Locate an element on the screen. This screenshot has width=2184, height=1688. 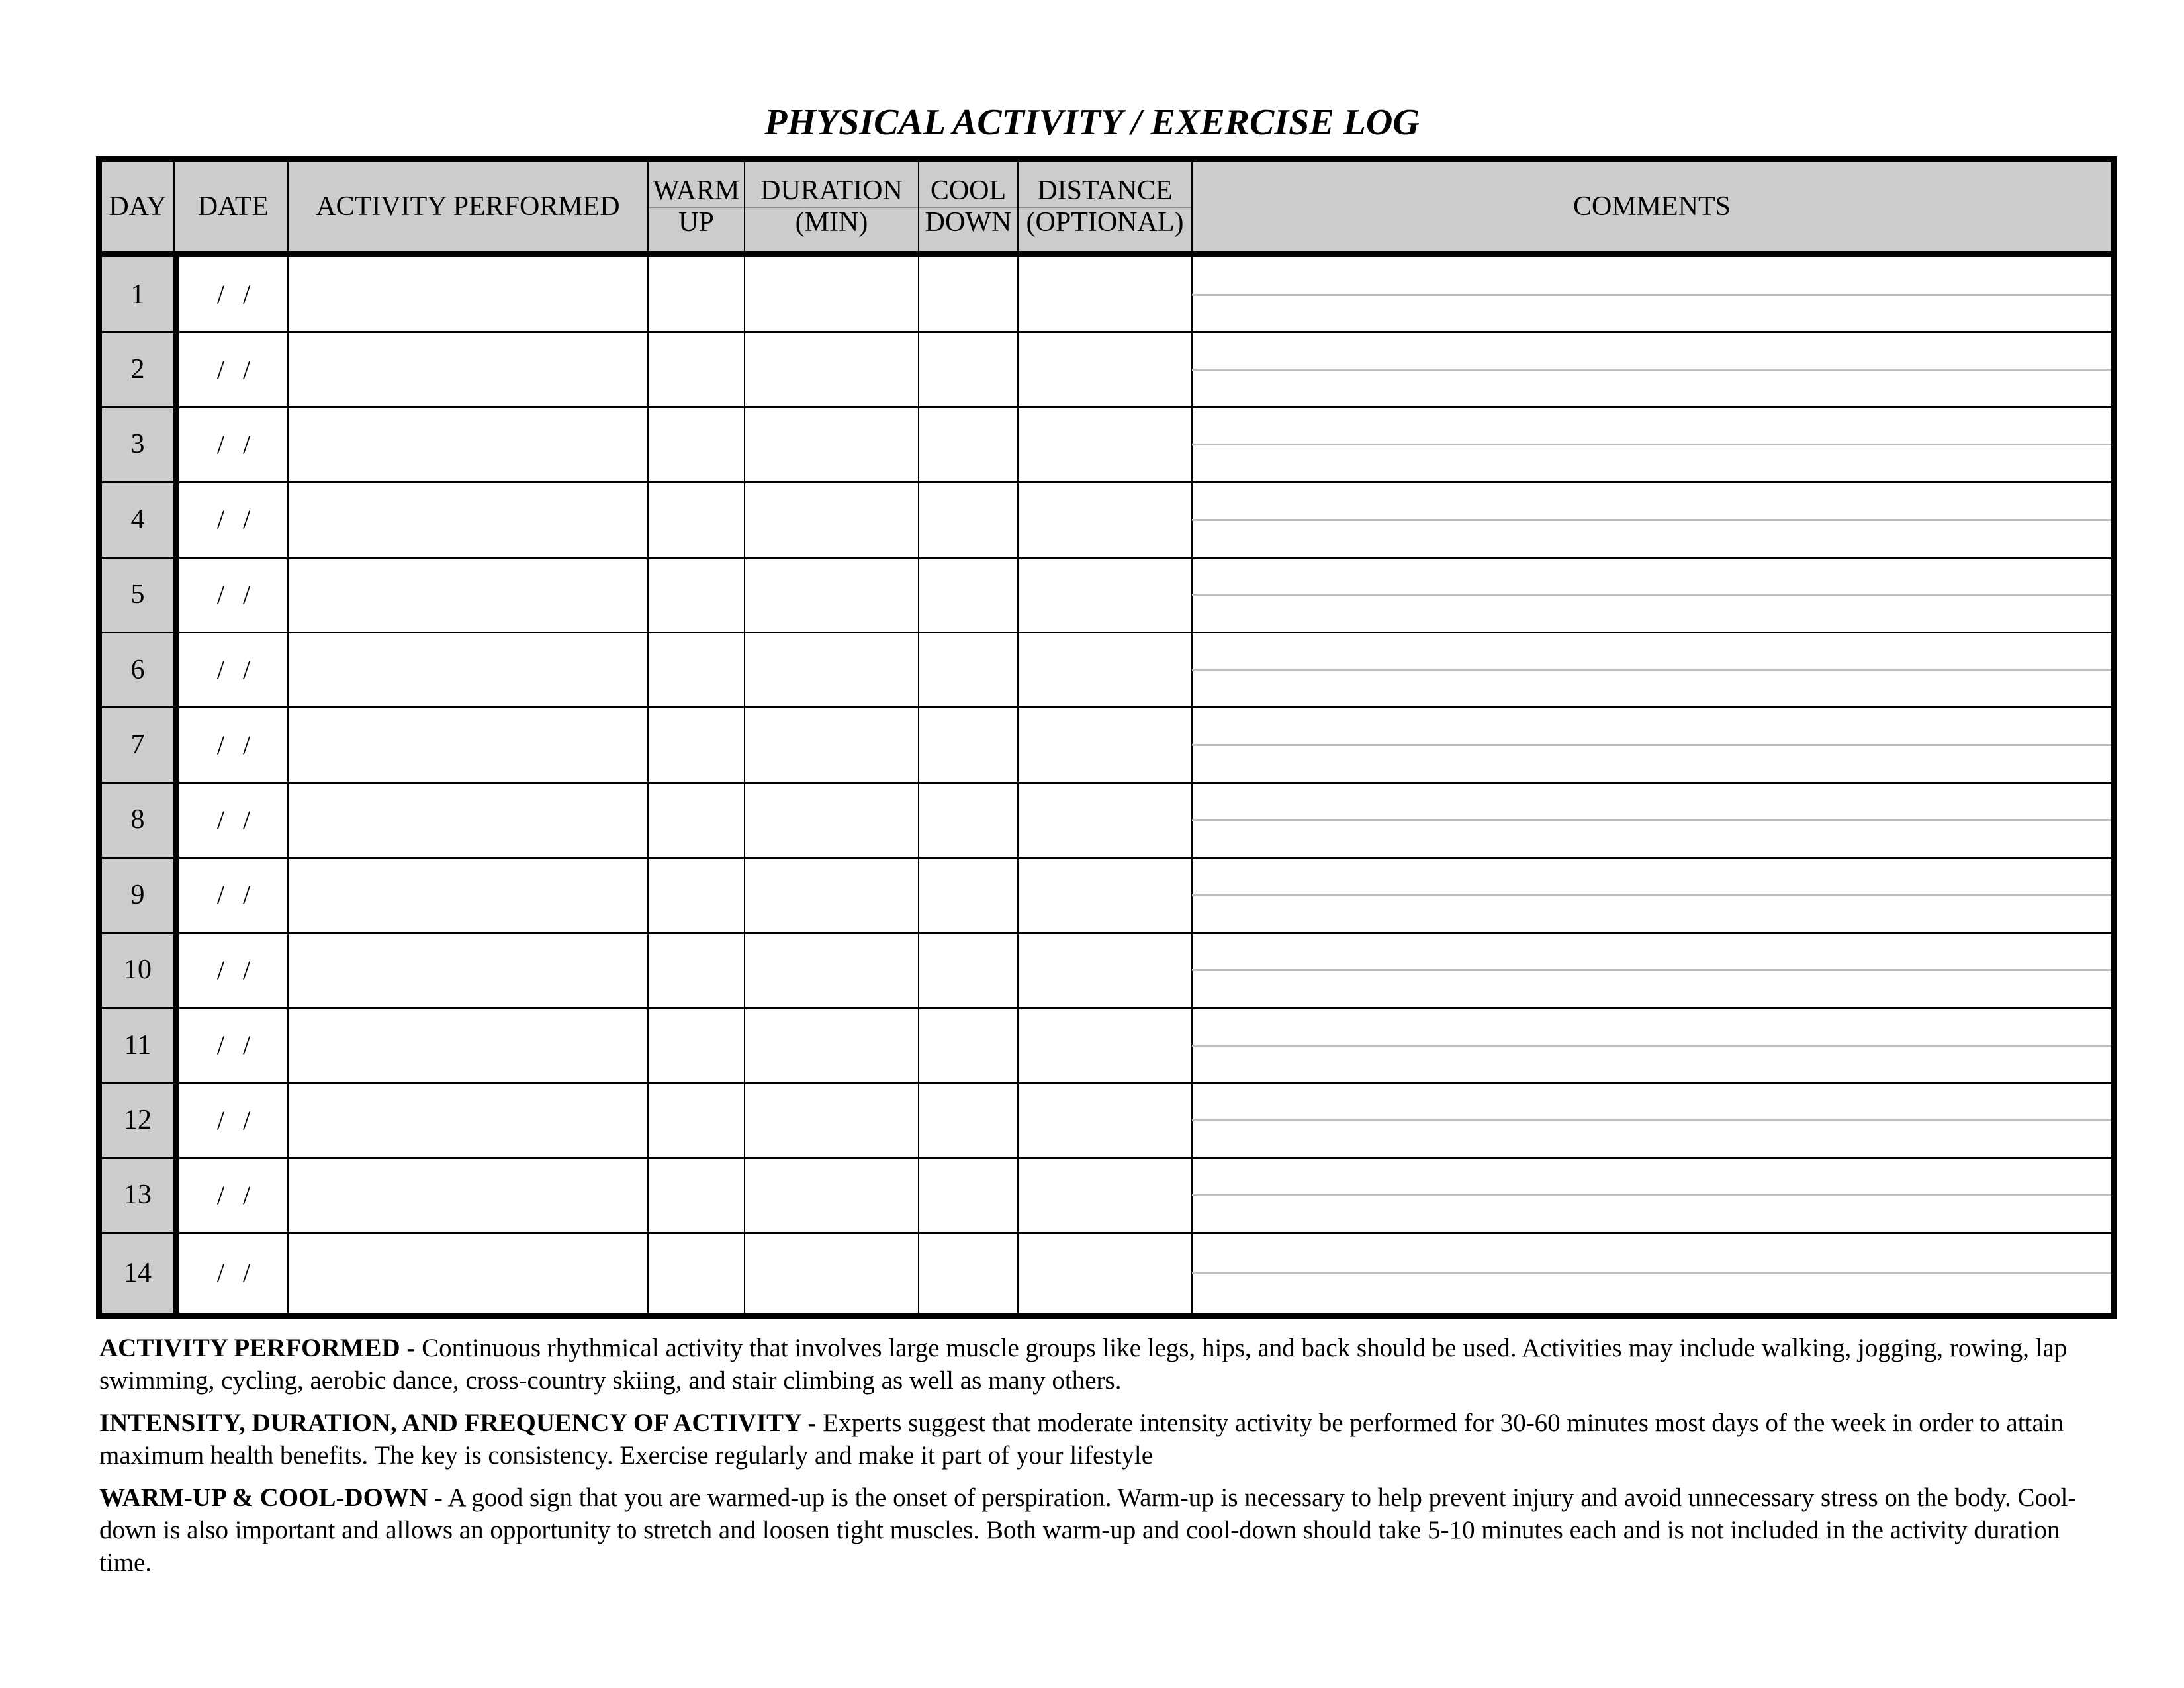
column-divider is located at coordinates (174, 206).